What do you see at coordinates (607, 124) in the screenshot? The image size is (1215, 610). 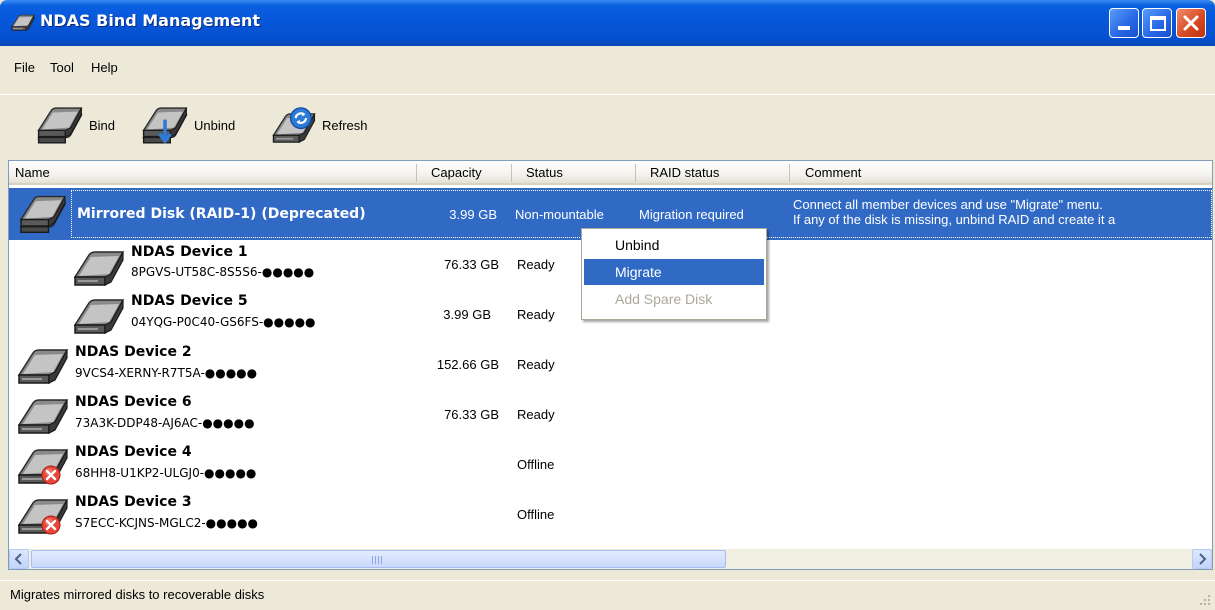 I see `toolbar: Bind Unbind Refresh` at bounding box center [607, 124].